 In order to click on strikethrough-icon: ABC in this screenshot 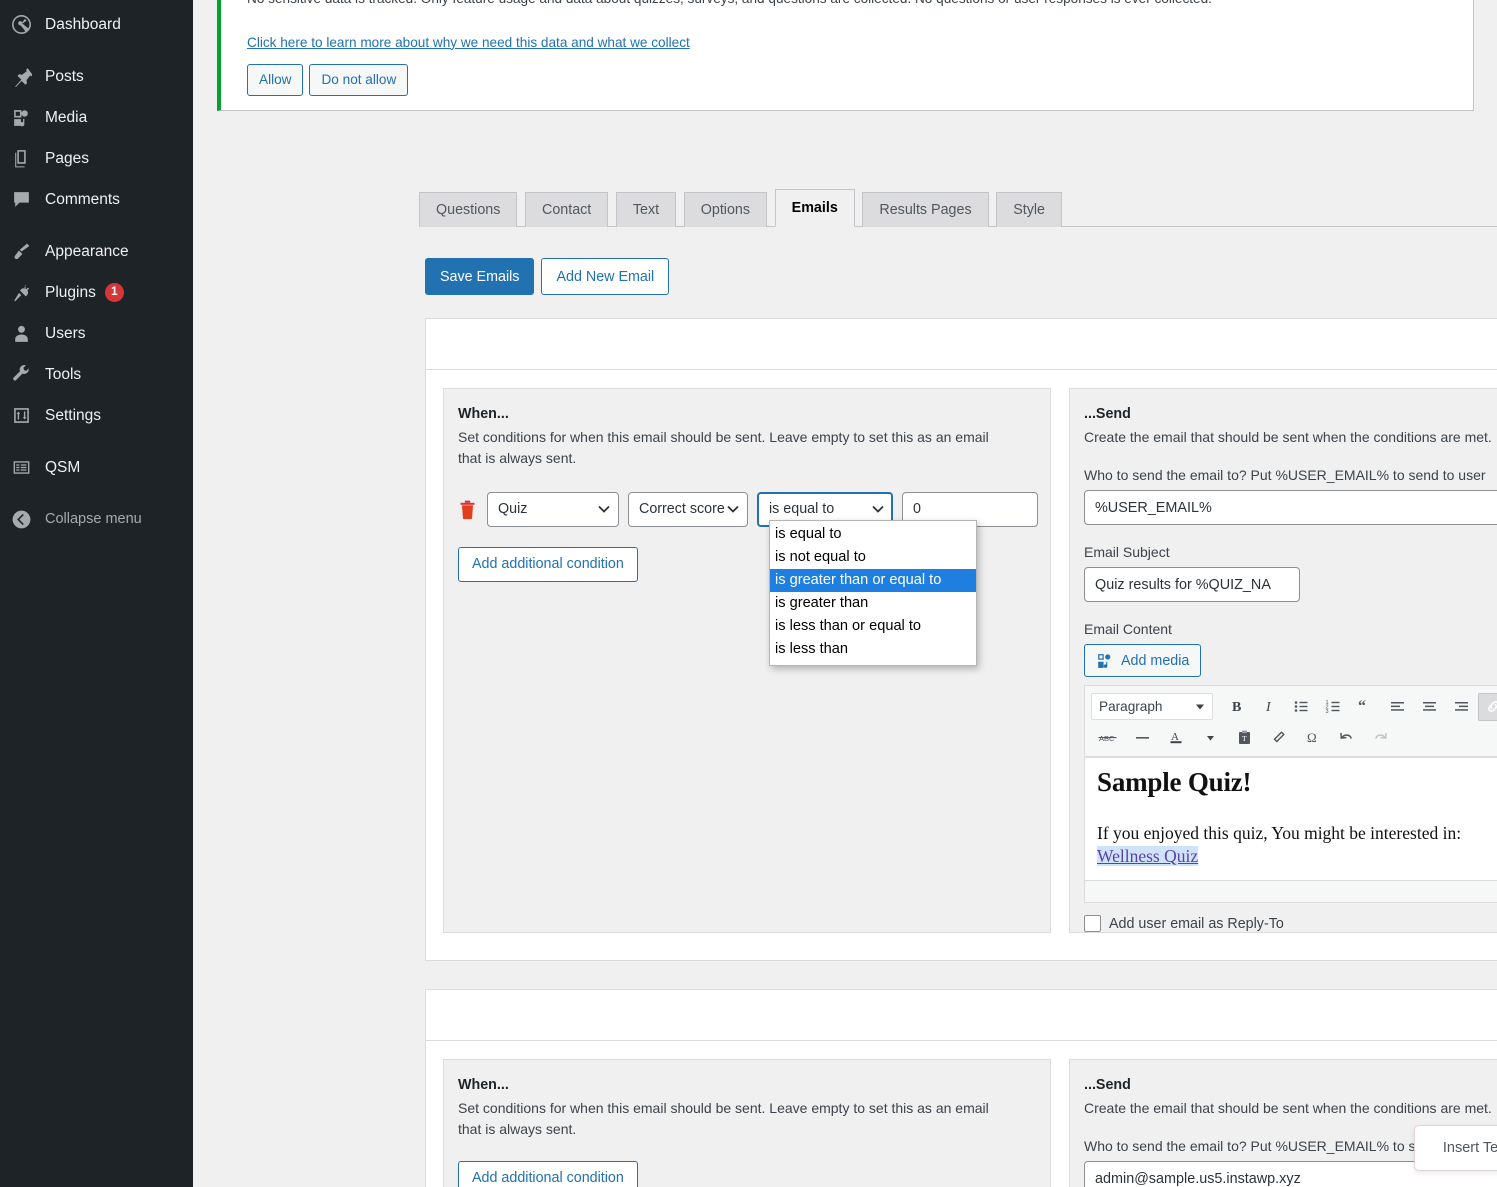, I will do `click(1108, 737)`.